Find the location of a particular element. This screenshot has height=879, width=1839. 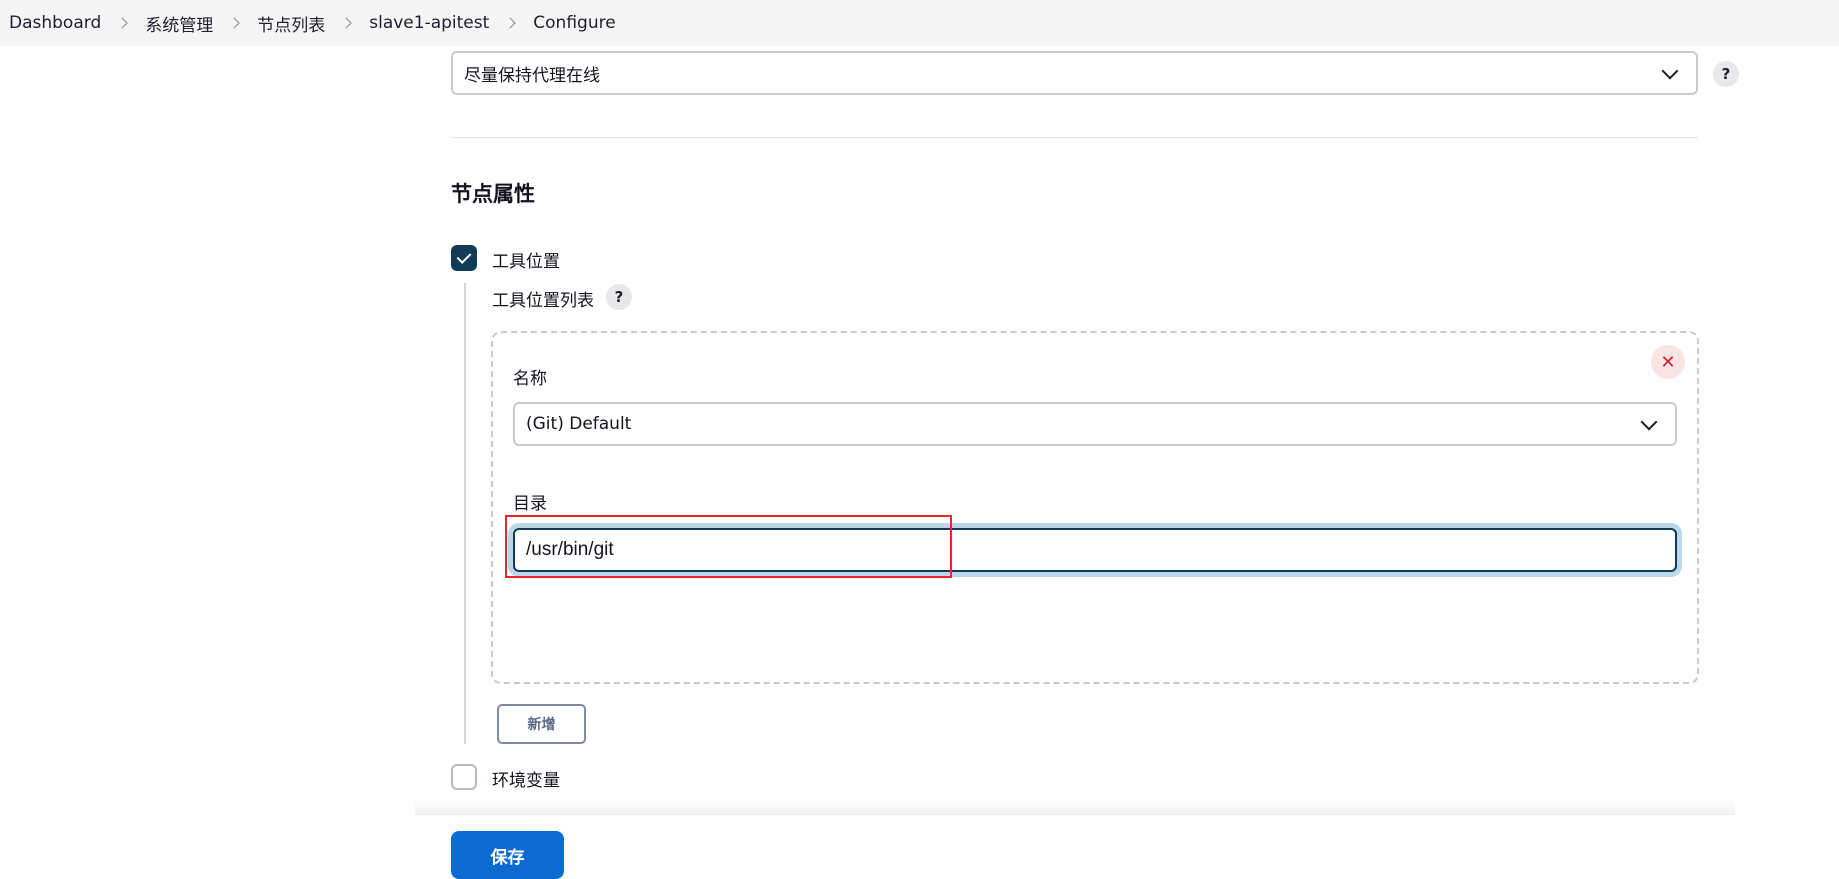

check-icon is located at coordinates (464, 256).